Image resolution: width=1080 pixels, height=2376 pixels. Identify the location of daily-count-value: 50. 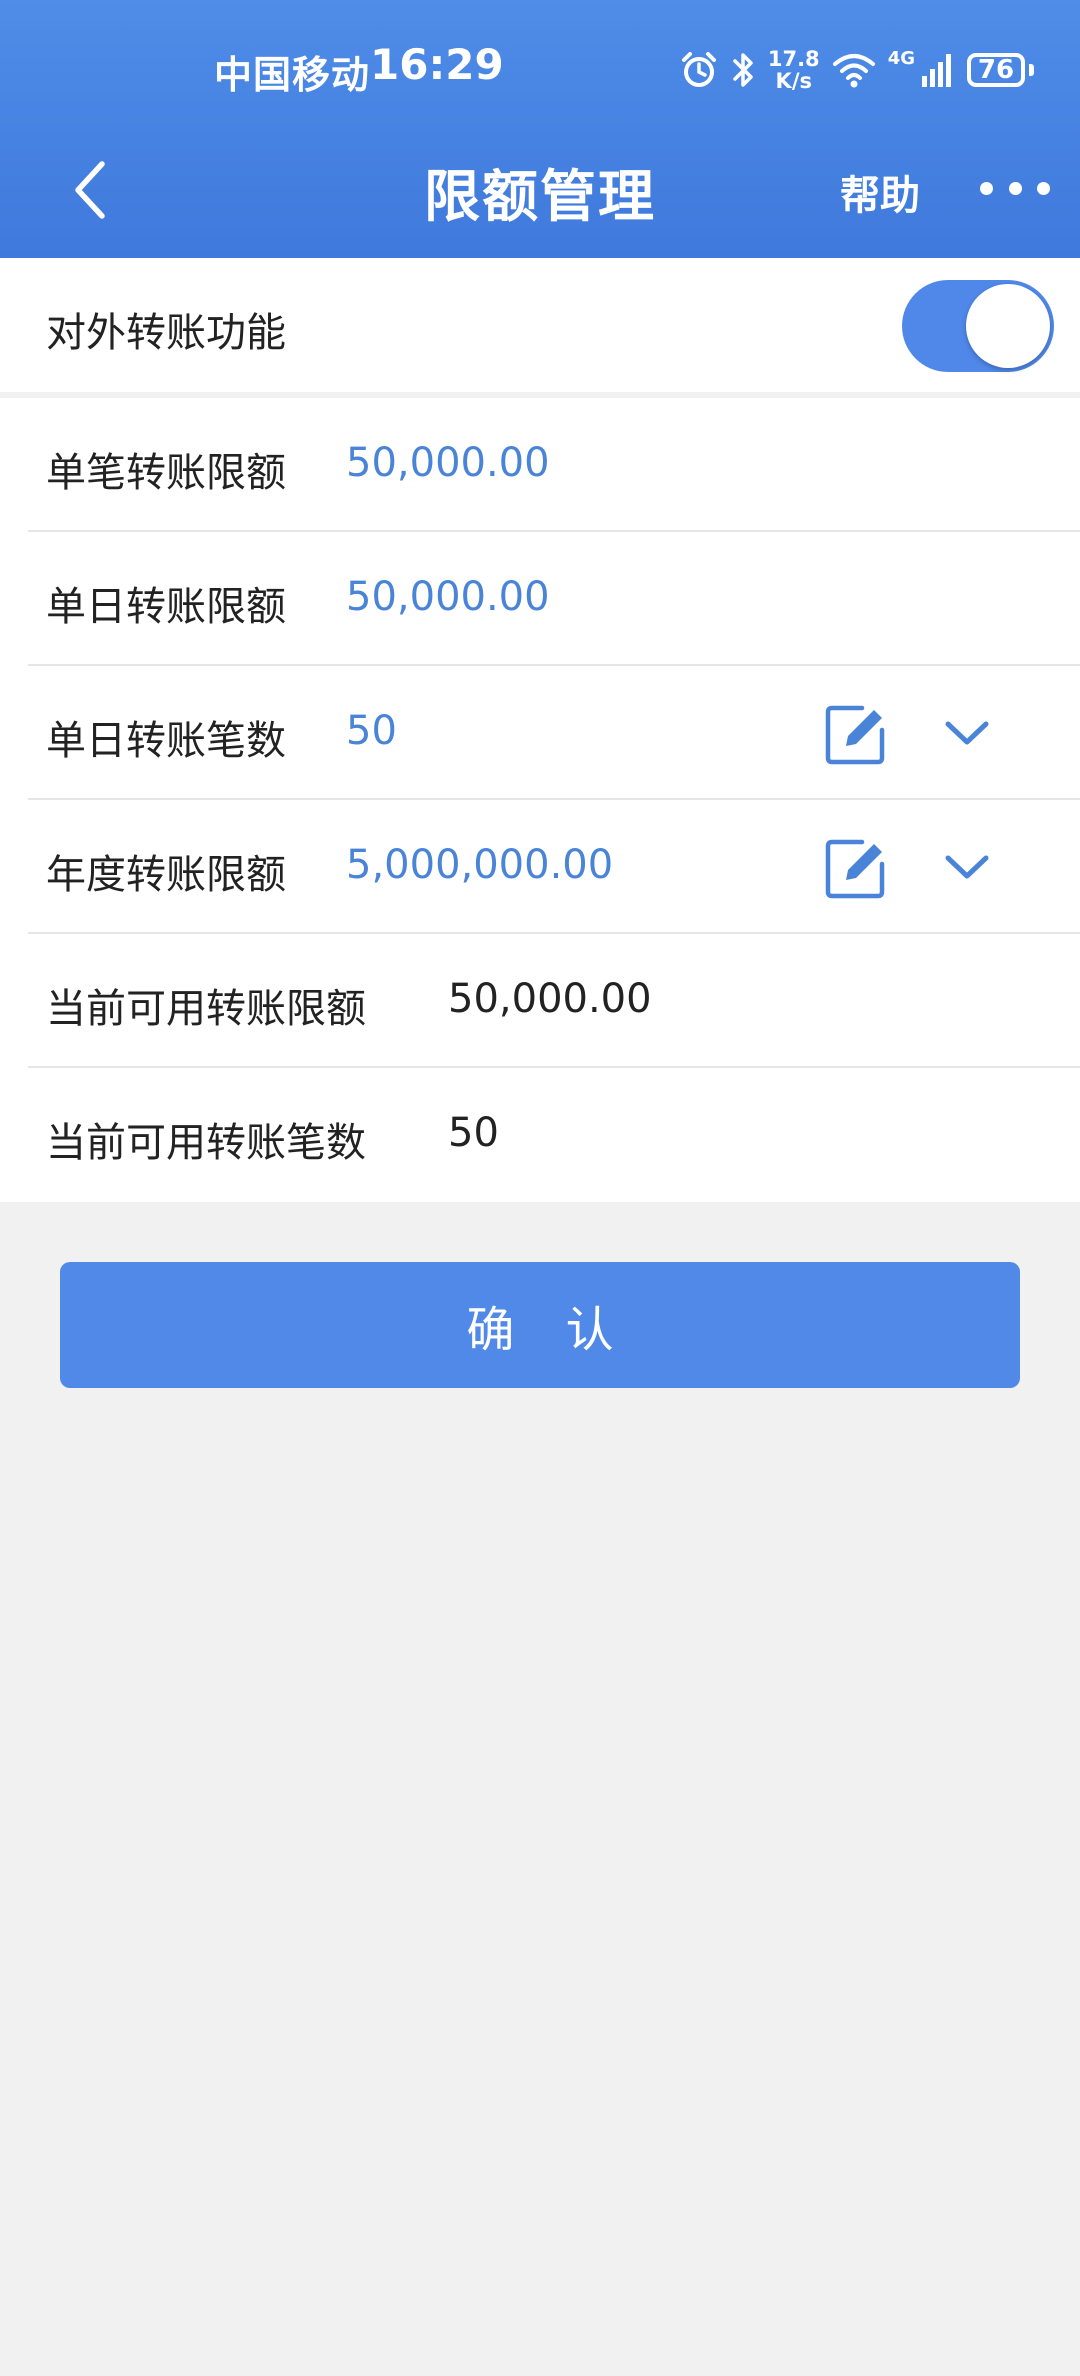
(371, 731).